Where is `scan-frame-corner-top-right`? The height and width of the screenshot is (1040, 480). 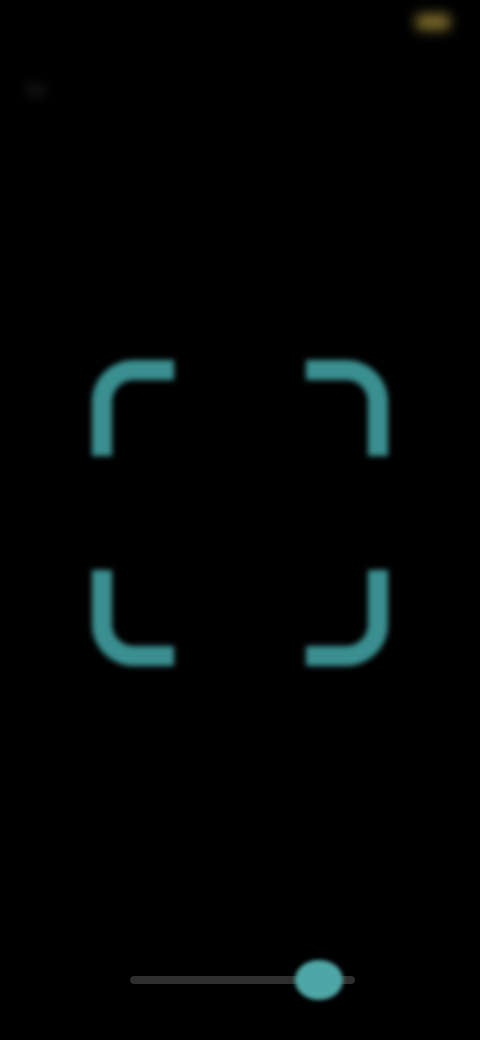
scan-frame-corner-top-right is located at coordinates (347, 408).